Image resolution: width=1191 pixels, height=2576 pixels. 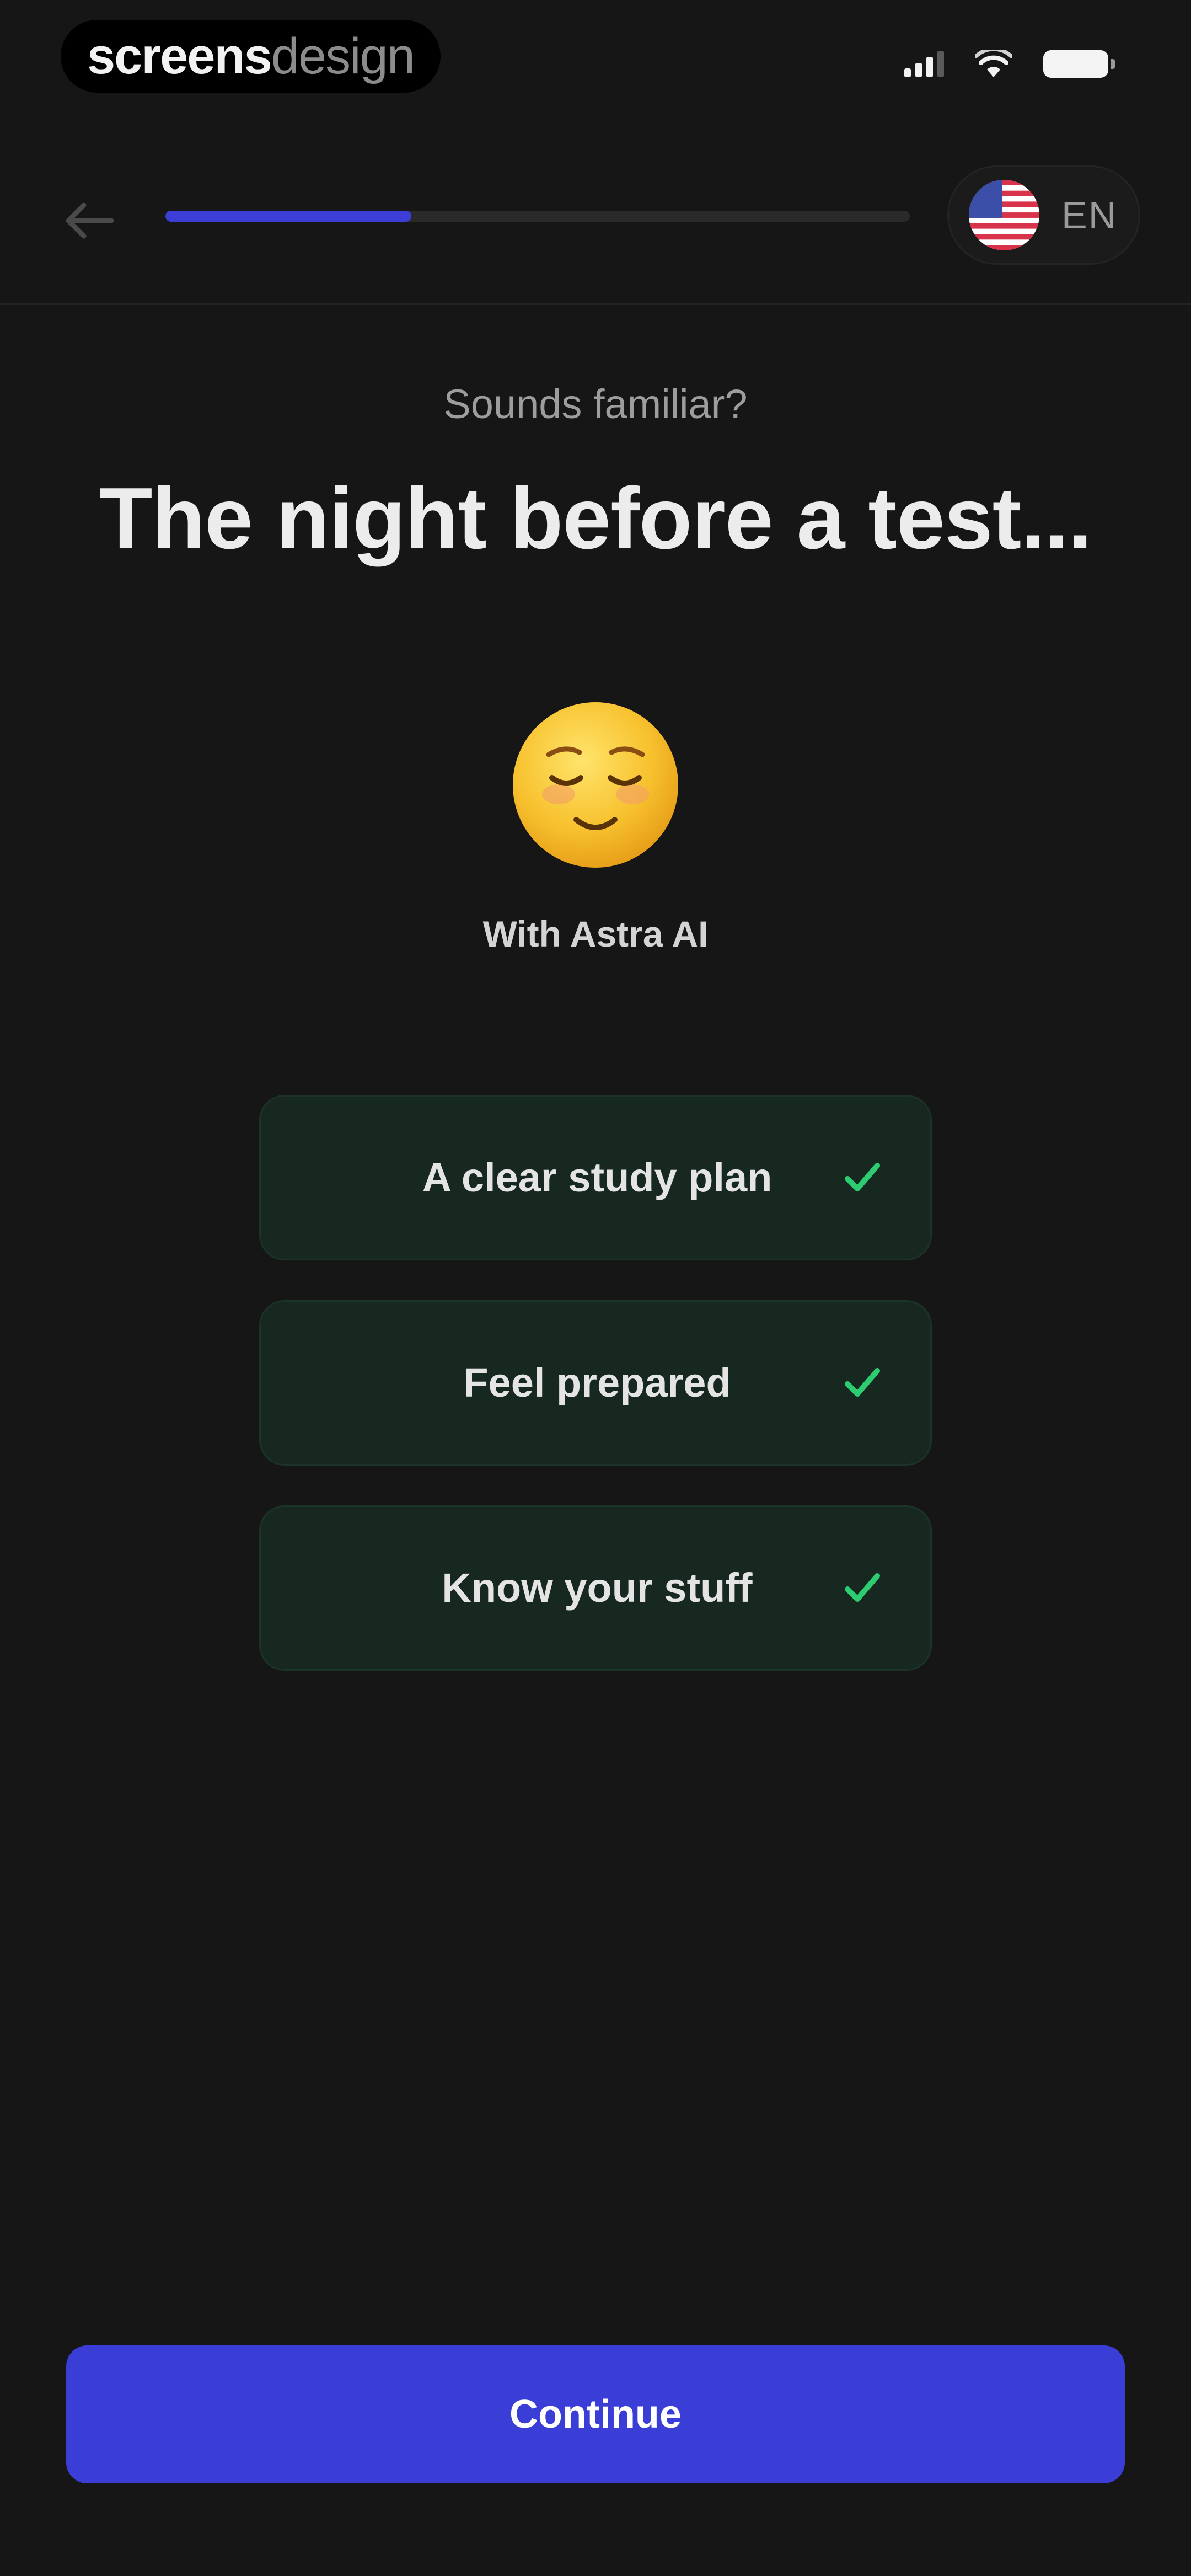 I want to click on wifi-icon, so click(x=993, y=63).